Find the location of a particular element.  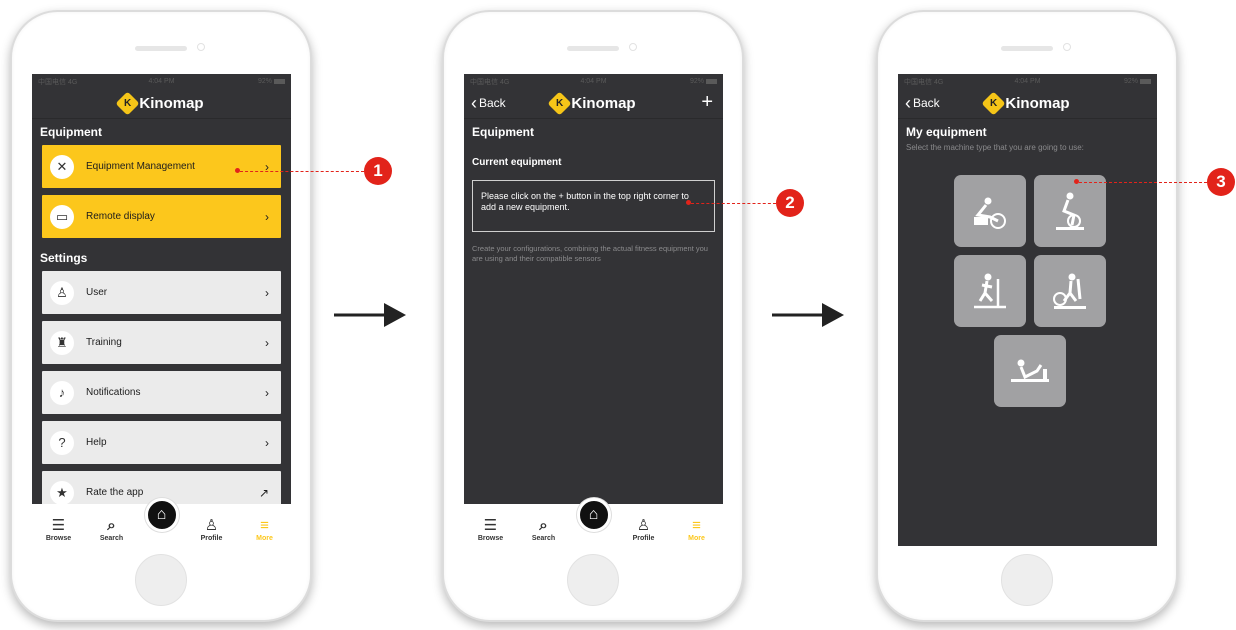

chevron-left-icon: ‹ is located at coordinates (474, 103).